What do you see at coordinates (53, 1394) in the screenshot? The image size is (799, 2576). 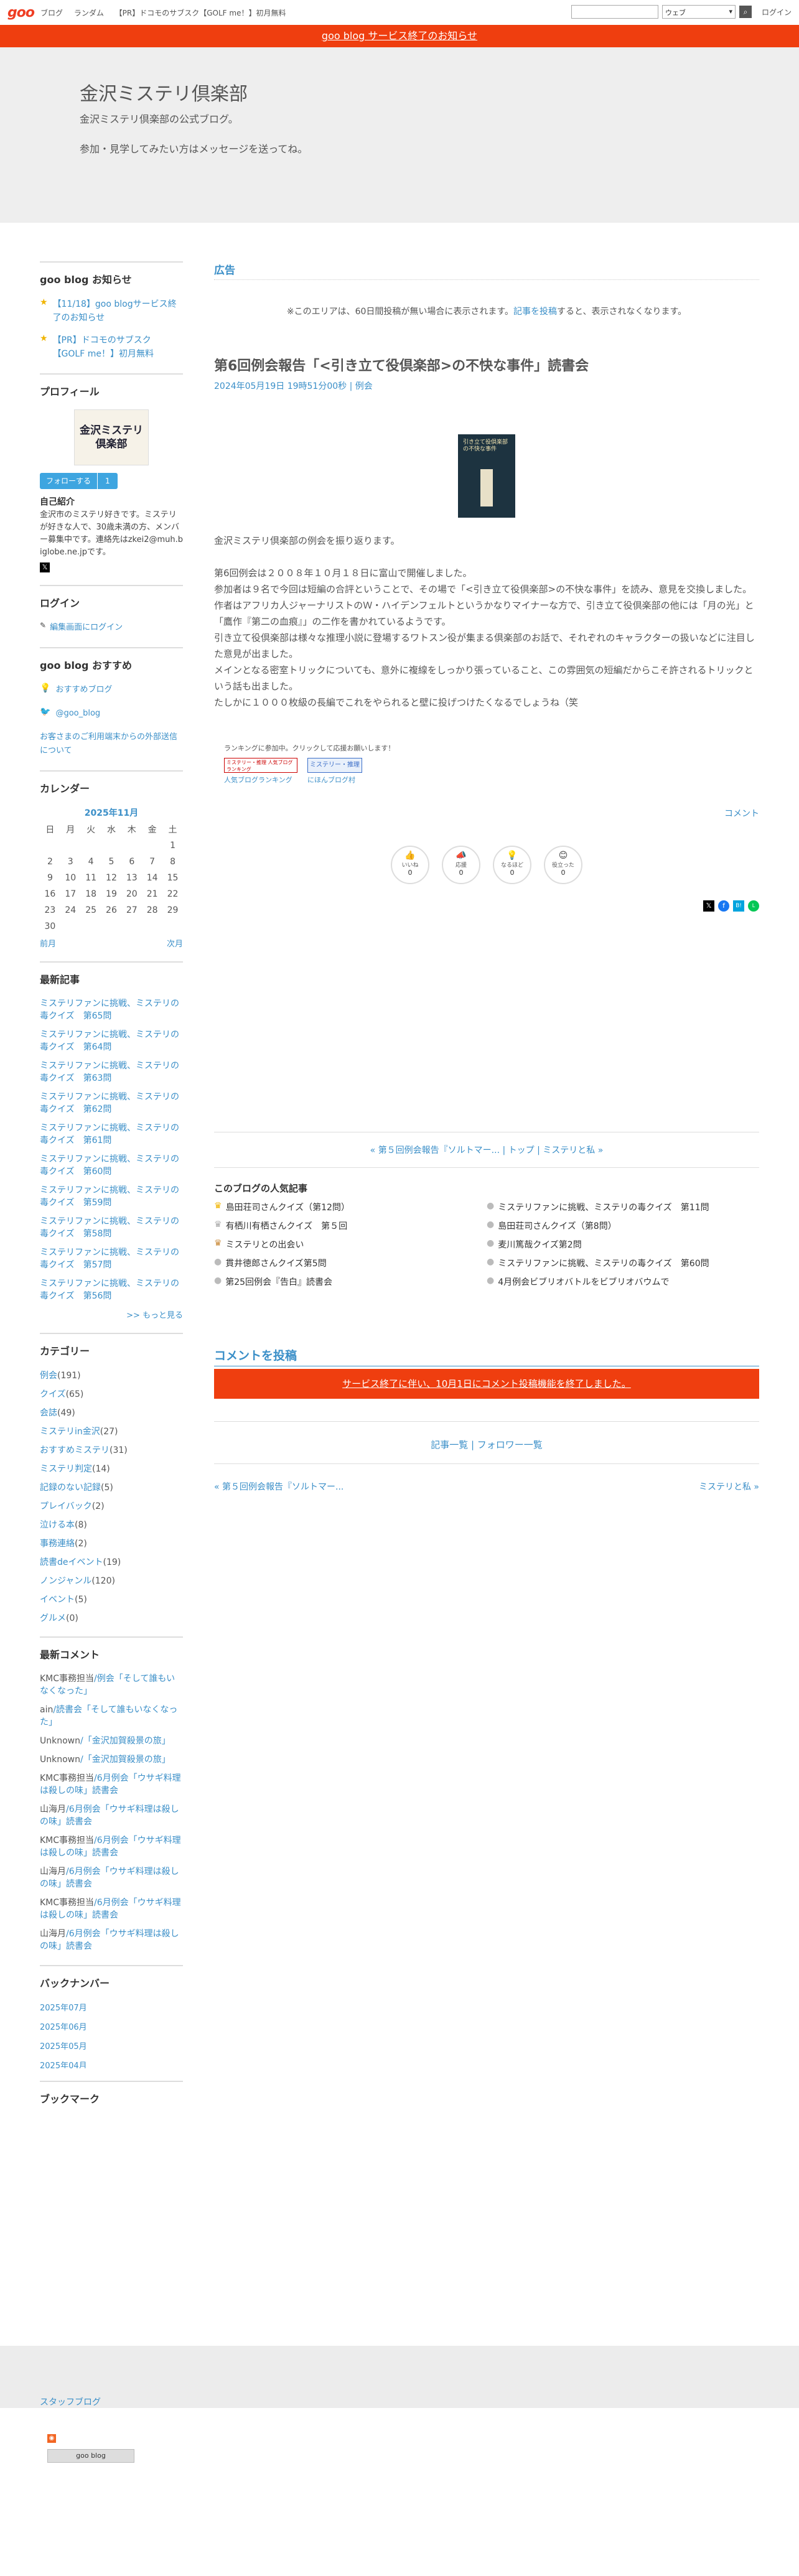 I see `category-link: クイズ` at bounding box center [53, 1394].